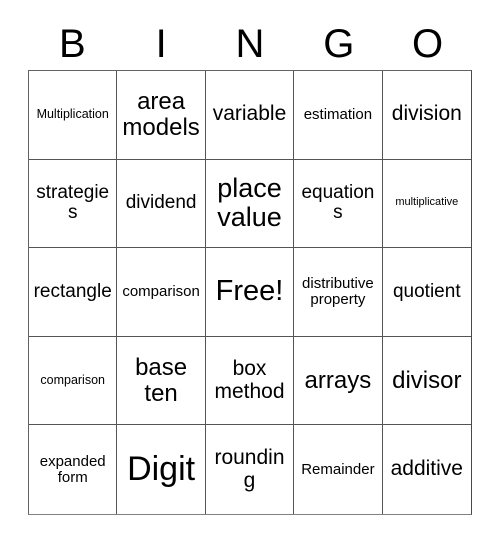 The width and height of the screenshot is (500, 544). I want to click on bingo-cell: strategies, so click(73, 204).